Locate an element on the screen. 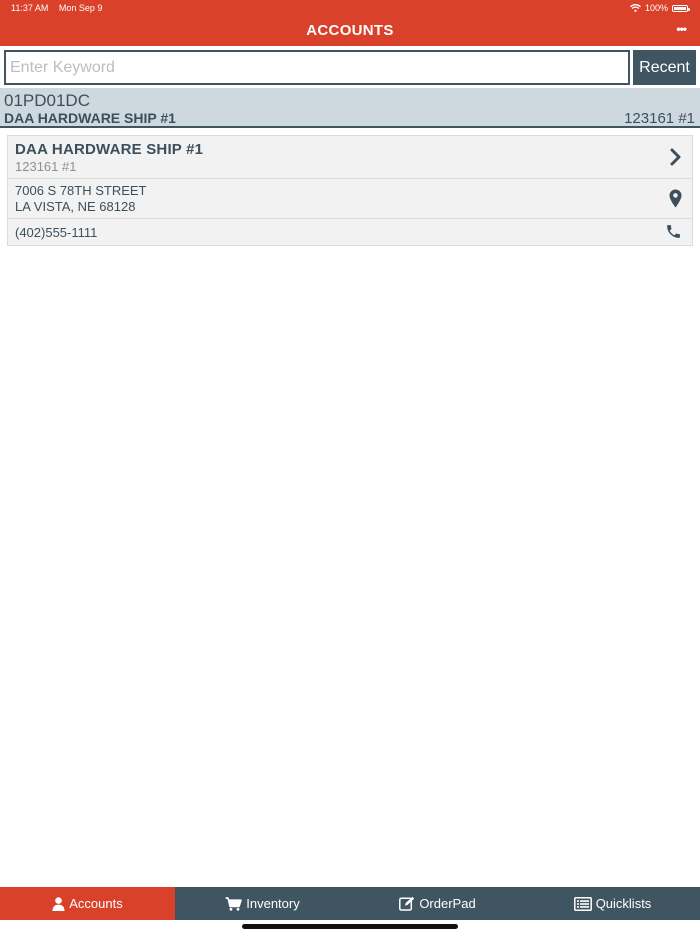 This screenshot has width=700, height=934. search-bar: Recent is located at coordinates (350, 67).